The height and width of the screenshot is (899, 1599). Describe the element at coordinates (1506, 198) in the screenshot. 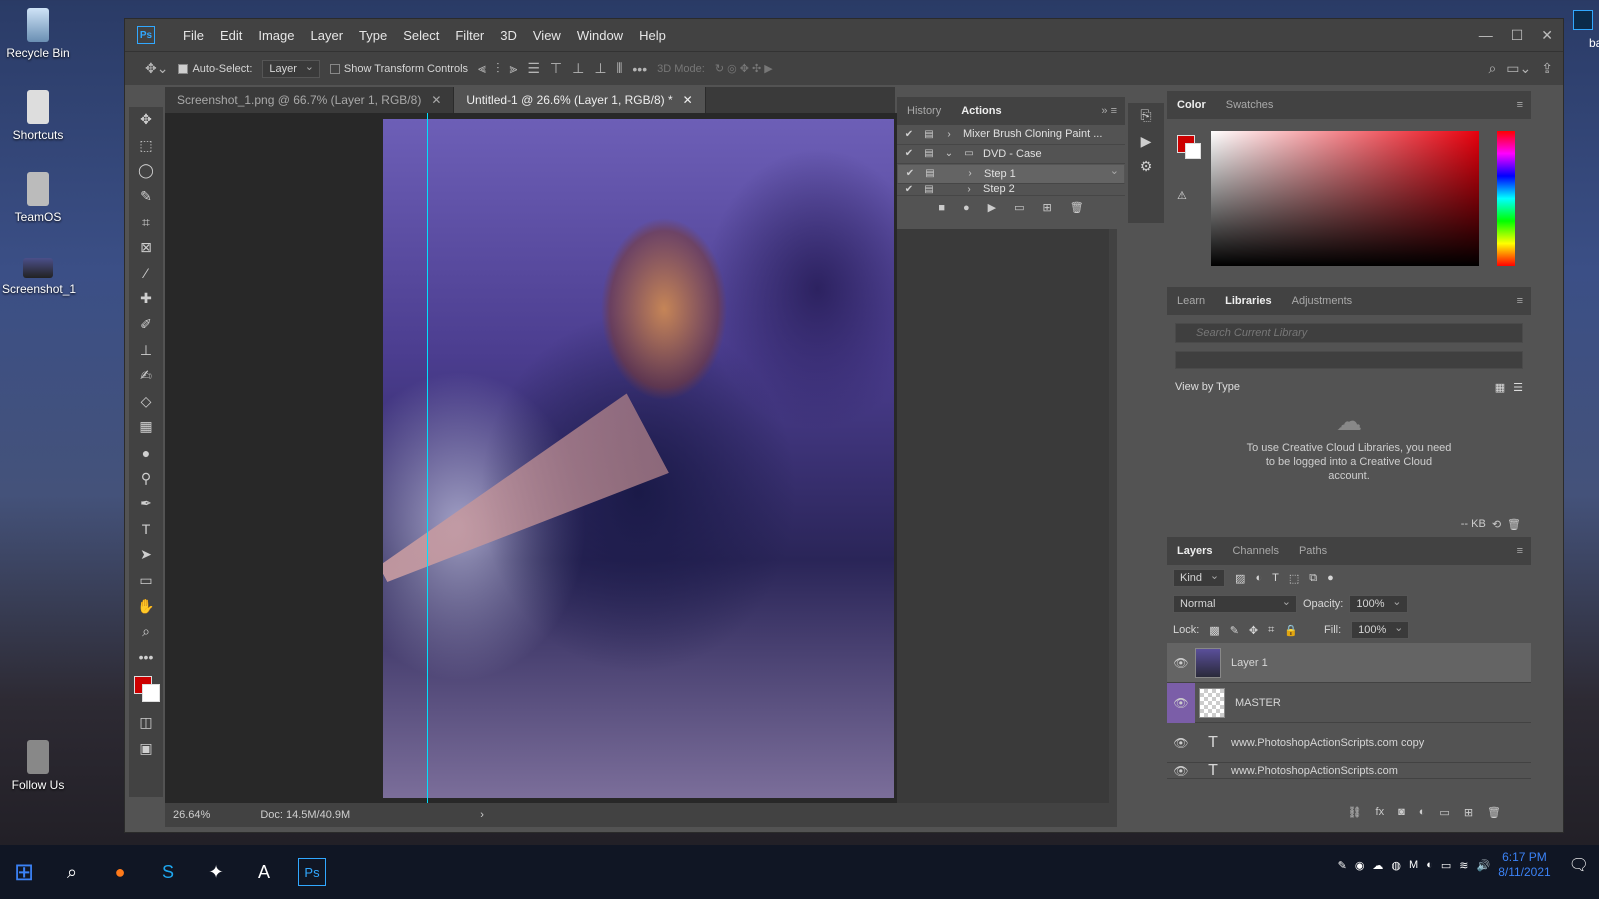

I see `hue-slider` at that location.